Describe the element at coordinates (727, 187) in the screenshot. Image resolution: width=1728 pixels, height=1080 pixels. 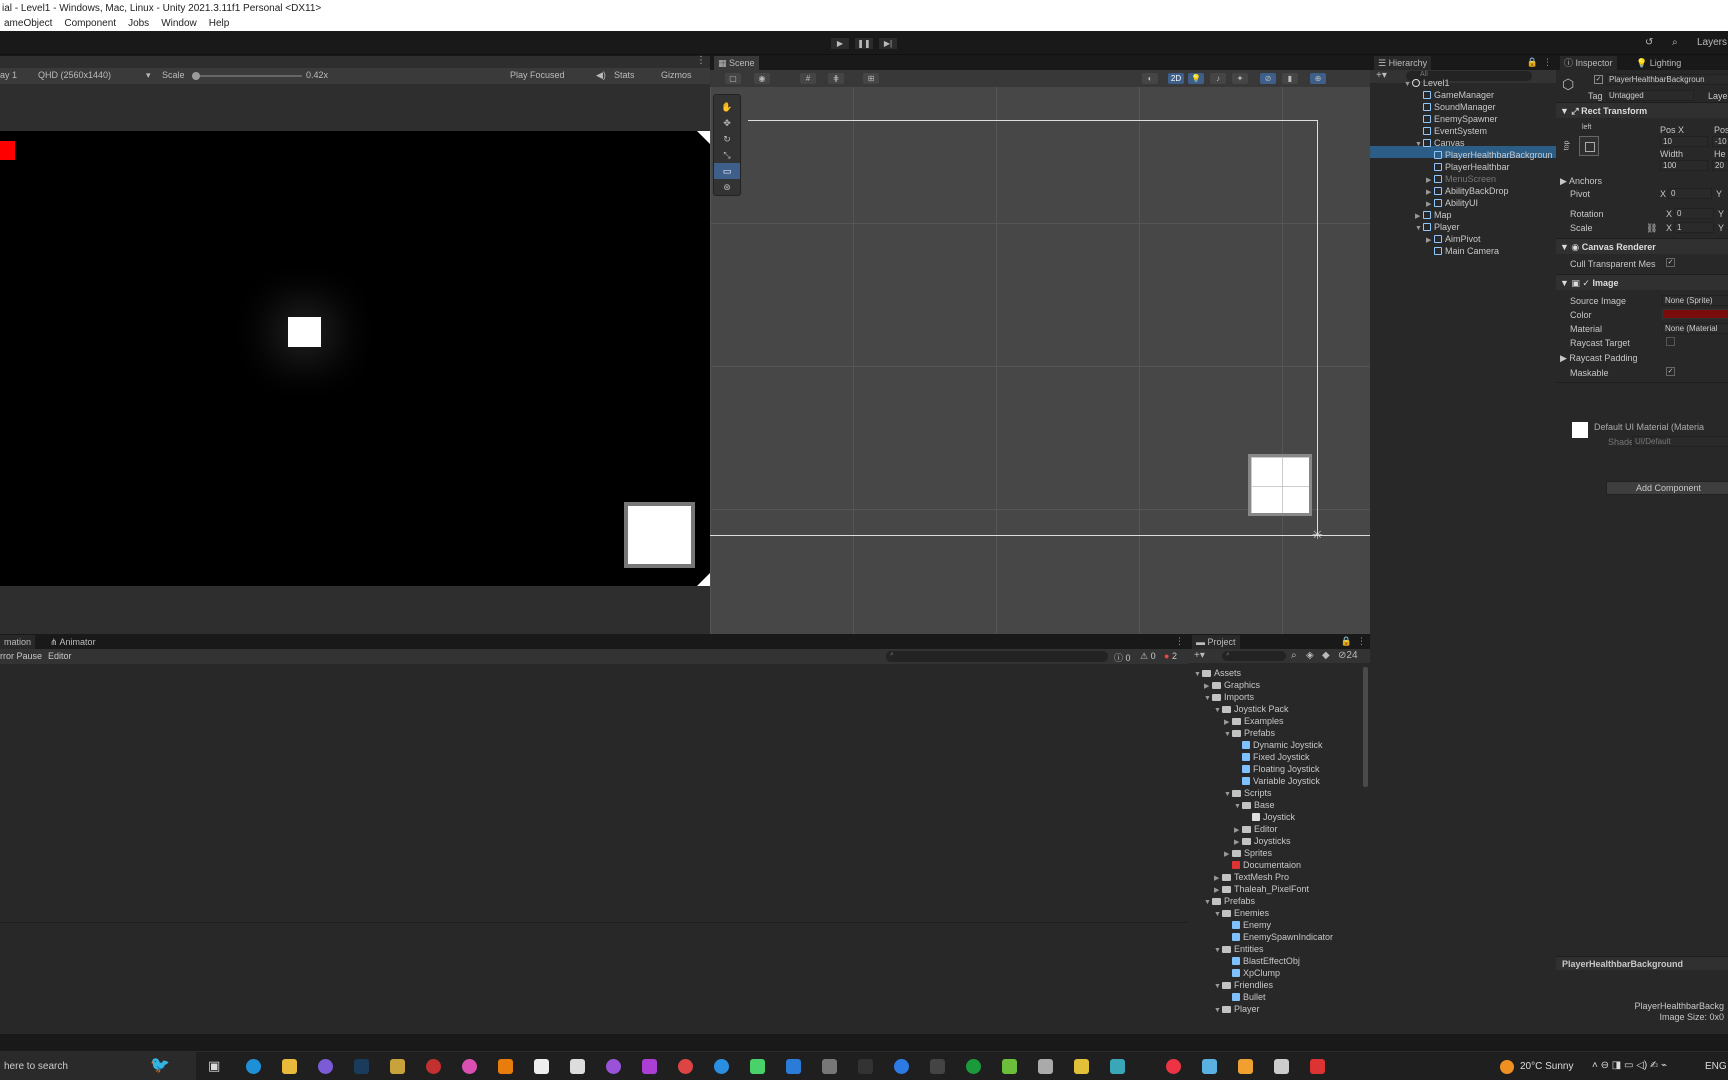
I see `transform-tool-icon: ⊛` at that location.